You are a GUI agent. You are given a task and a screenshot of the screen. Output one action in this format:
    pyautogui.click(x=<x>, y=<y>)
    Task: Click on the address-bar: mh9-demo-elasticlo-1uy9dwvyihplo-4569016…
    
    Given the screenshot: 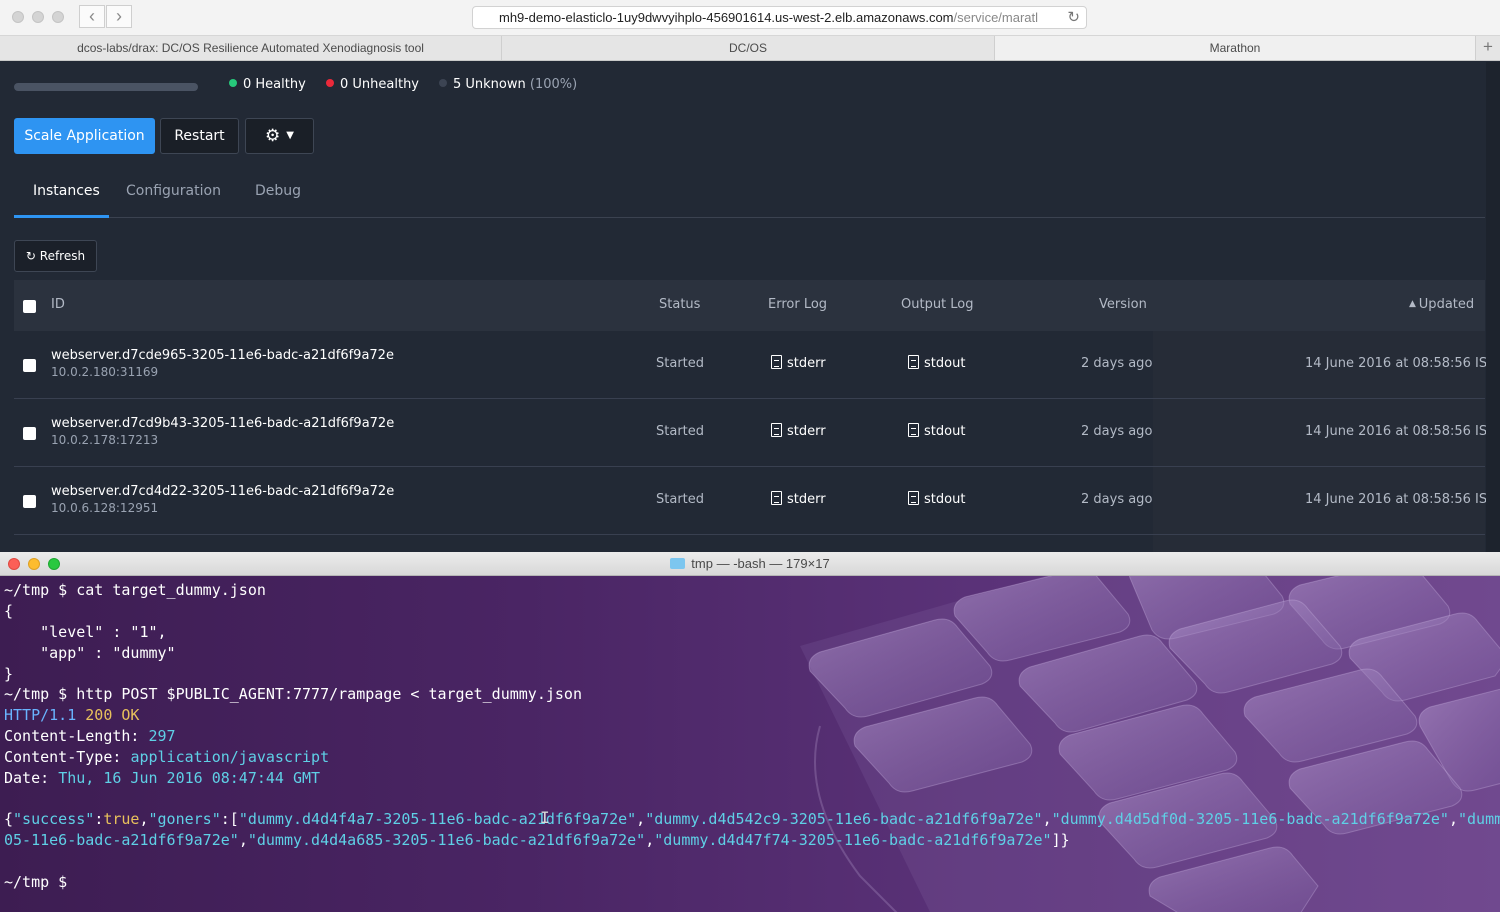 What is the action you would take?
    pyautogui.click(x=779, y=17)
    